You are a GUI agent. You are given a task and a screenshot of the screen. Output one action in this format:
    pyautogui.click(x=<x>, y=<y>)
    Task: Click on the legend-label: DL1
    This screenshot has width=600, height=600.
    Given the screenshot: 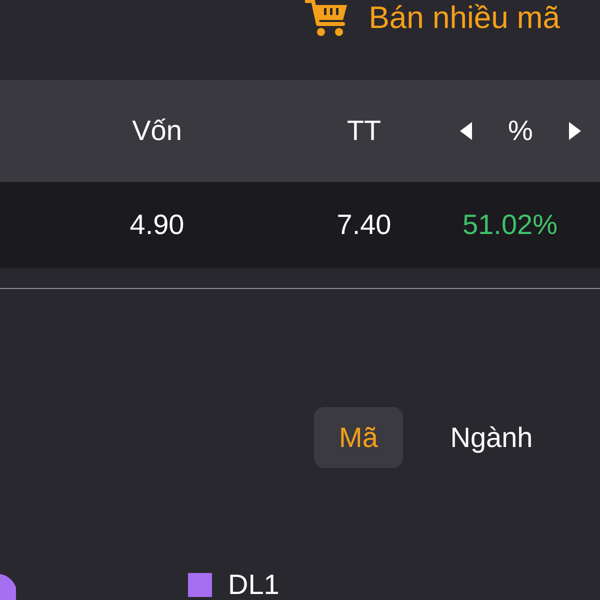 What is the action you would take?
    pyautogui.click(x=254, y=585)
    